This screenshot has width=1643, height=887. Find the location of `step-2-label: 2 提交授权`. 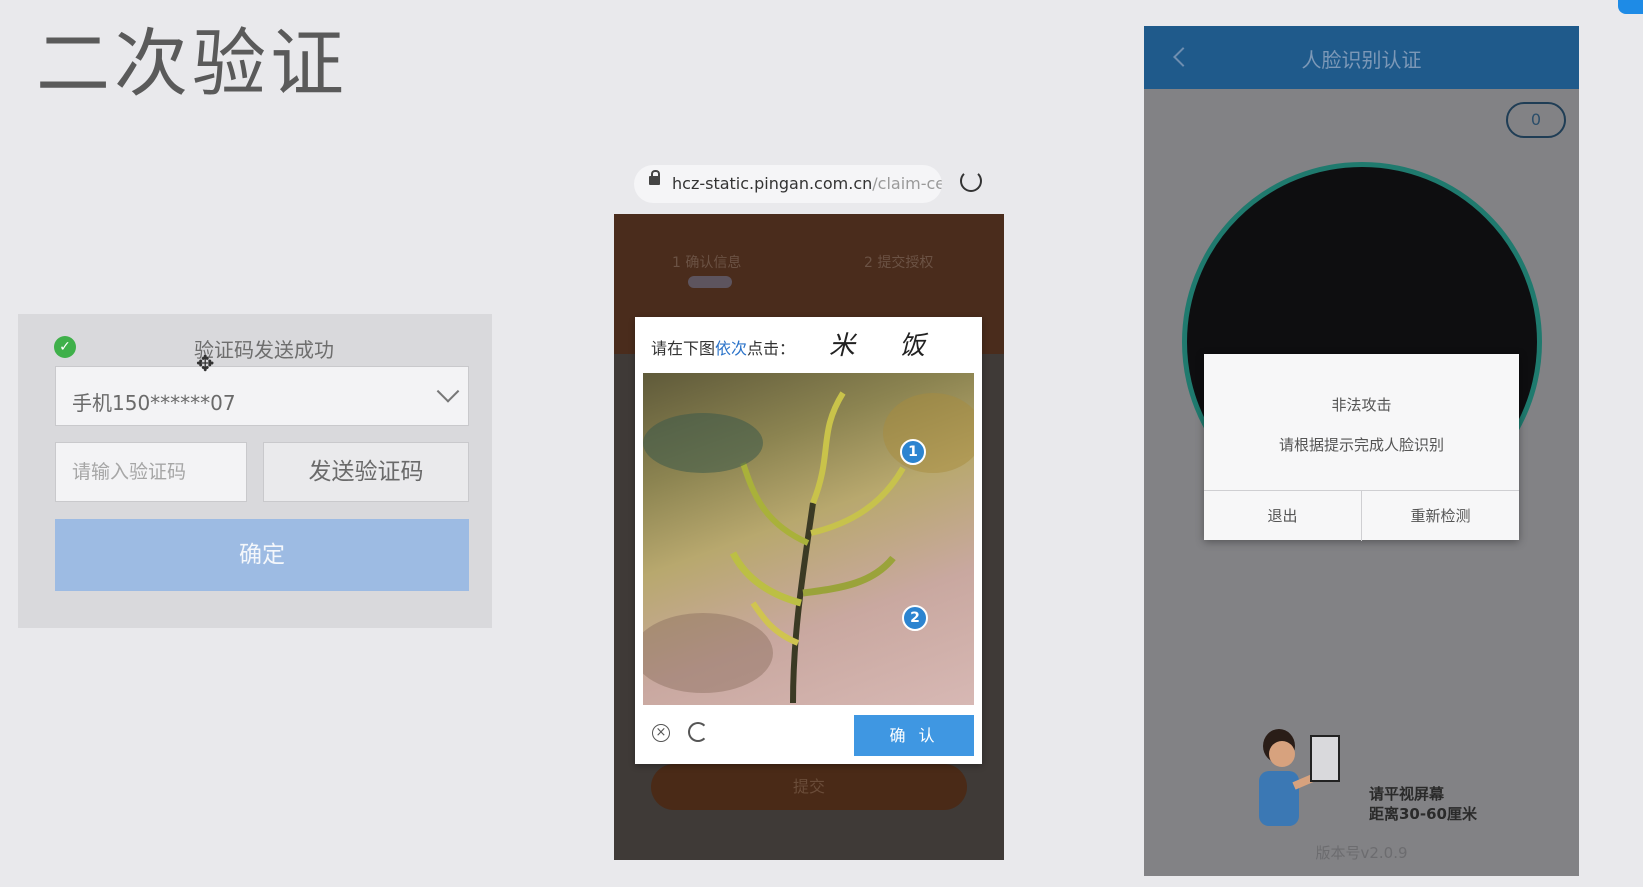

step-2-label: 2 提交授权 is located at coordinates (899, 263).